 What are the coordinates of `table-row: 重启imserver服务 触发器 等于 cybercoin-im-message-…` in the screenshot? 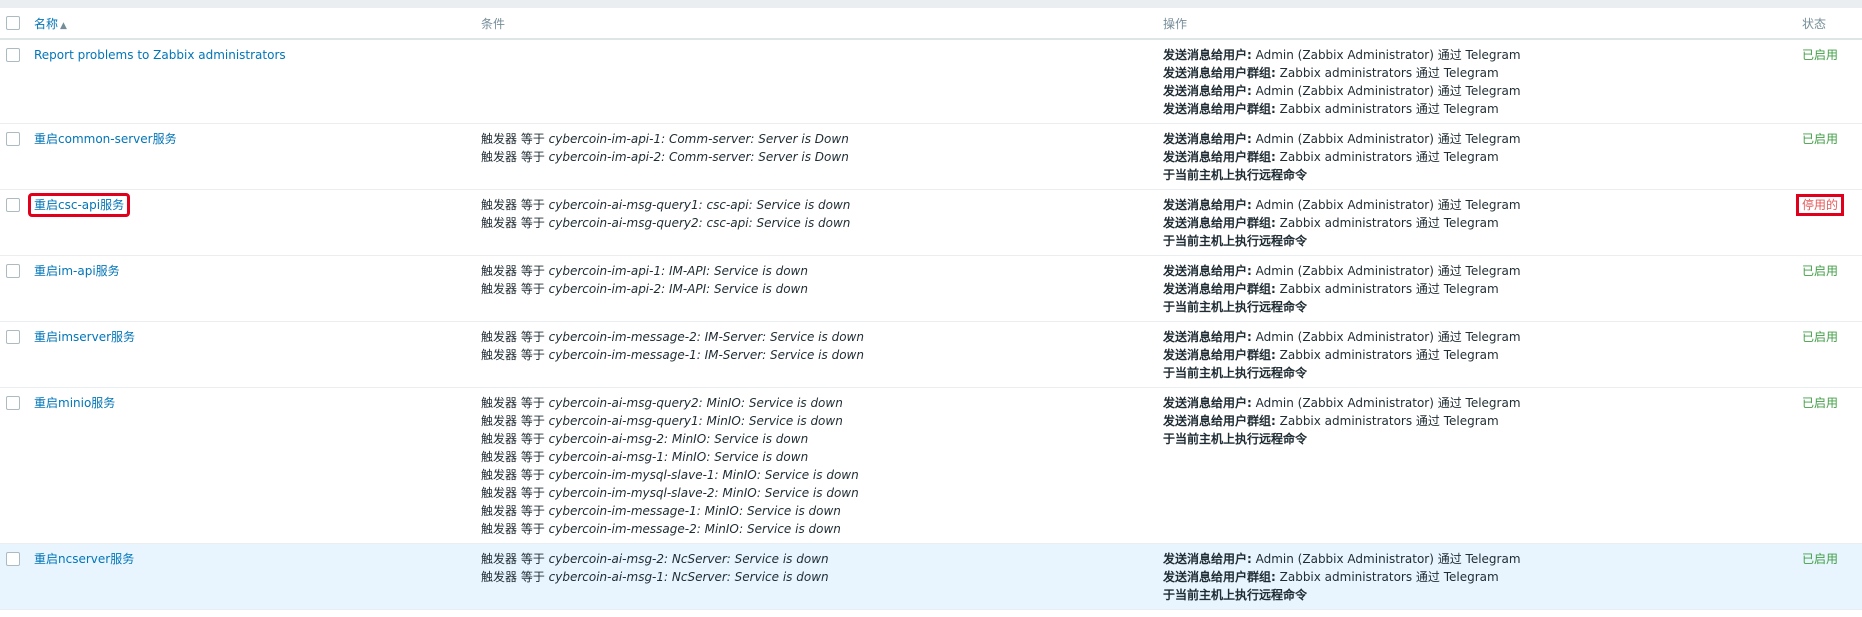 It's located at (931, 354).